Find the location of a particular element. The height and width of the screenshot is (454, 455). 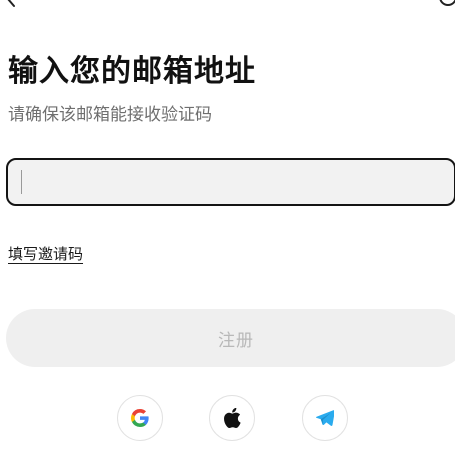

telegram-icon is located at coordinates (325, 418).